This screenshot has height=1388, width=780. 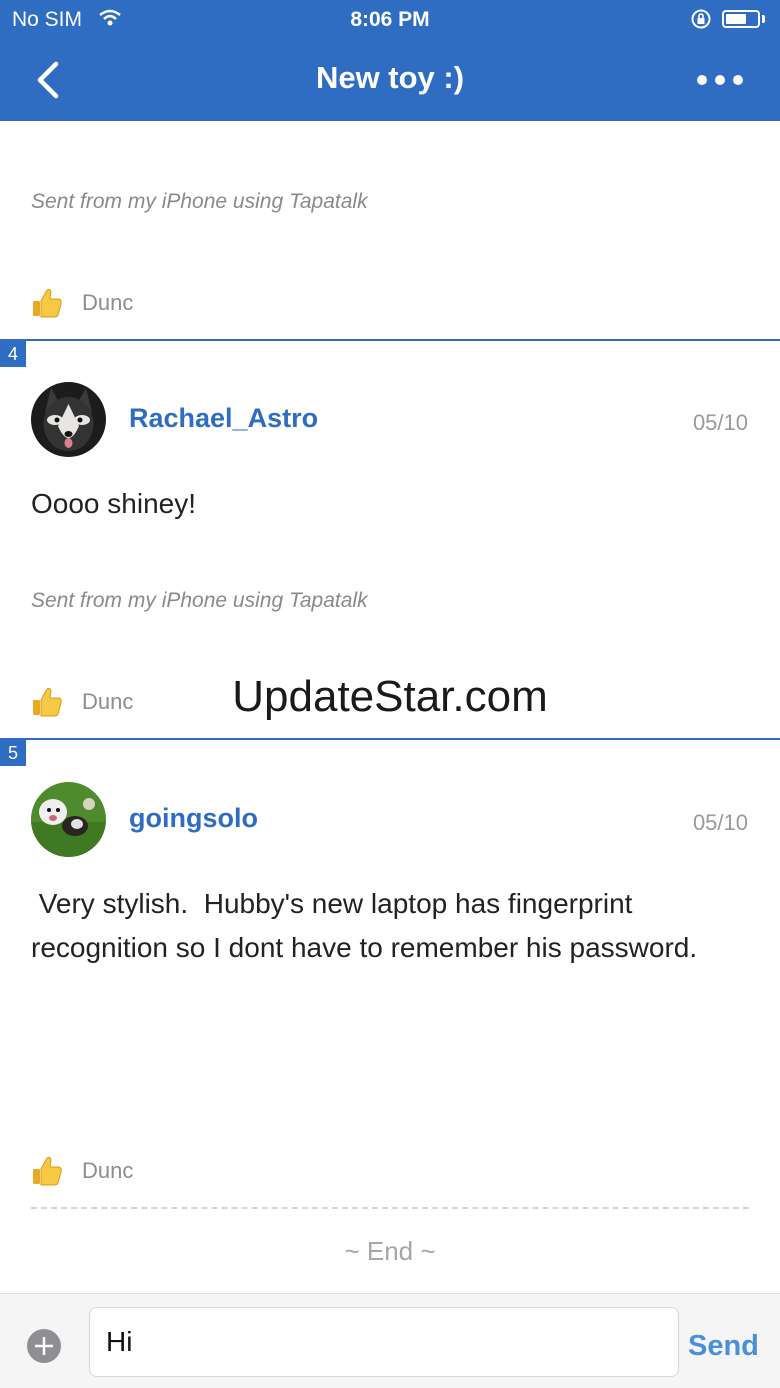 I want to click on battery-level, so click(x=736, y=19).